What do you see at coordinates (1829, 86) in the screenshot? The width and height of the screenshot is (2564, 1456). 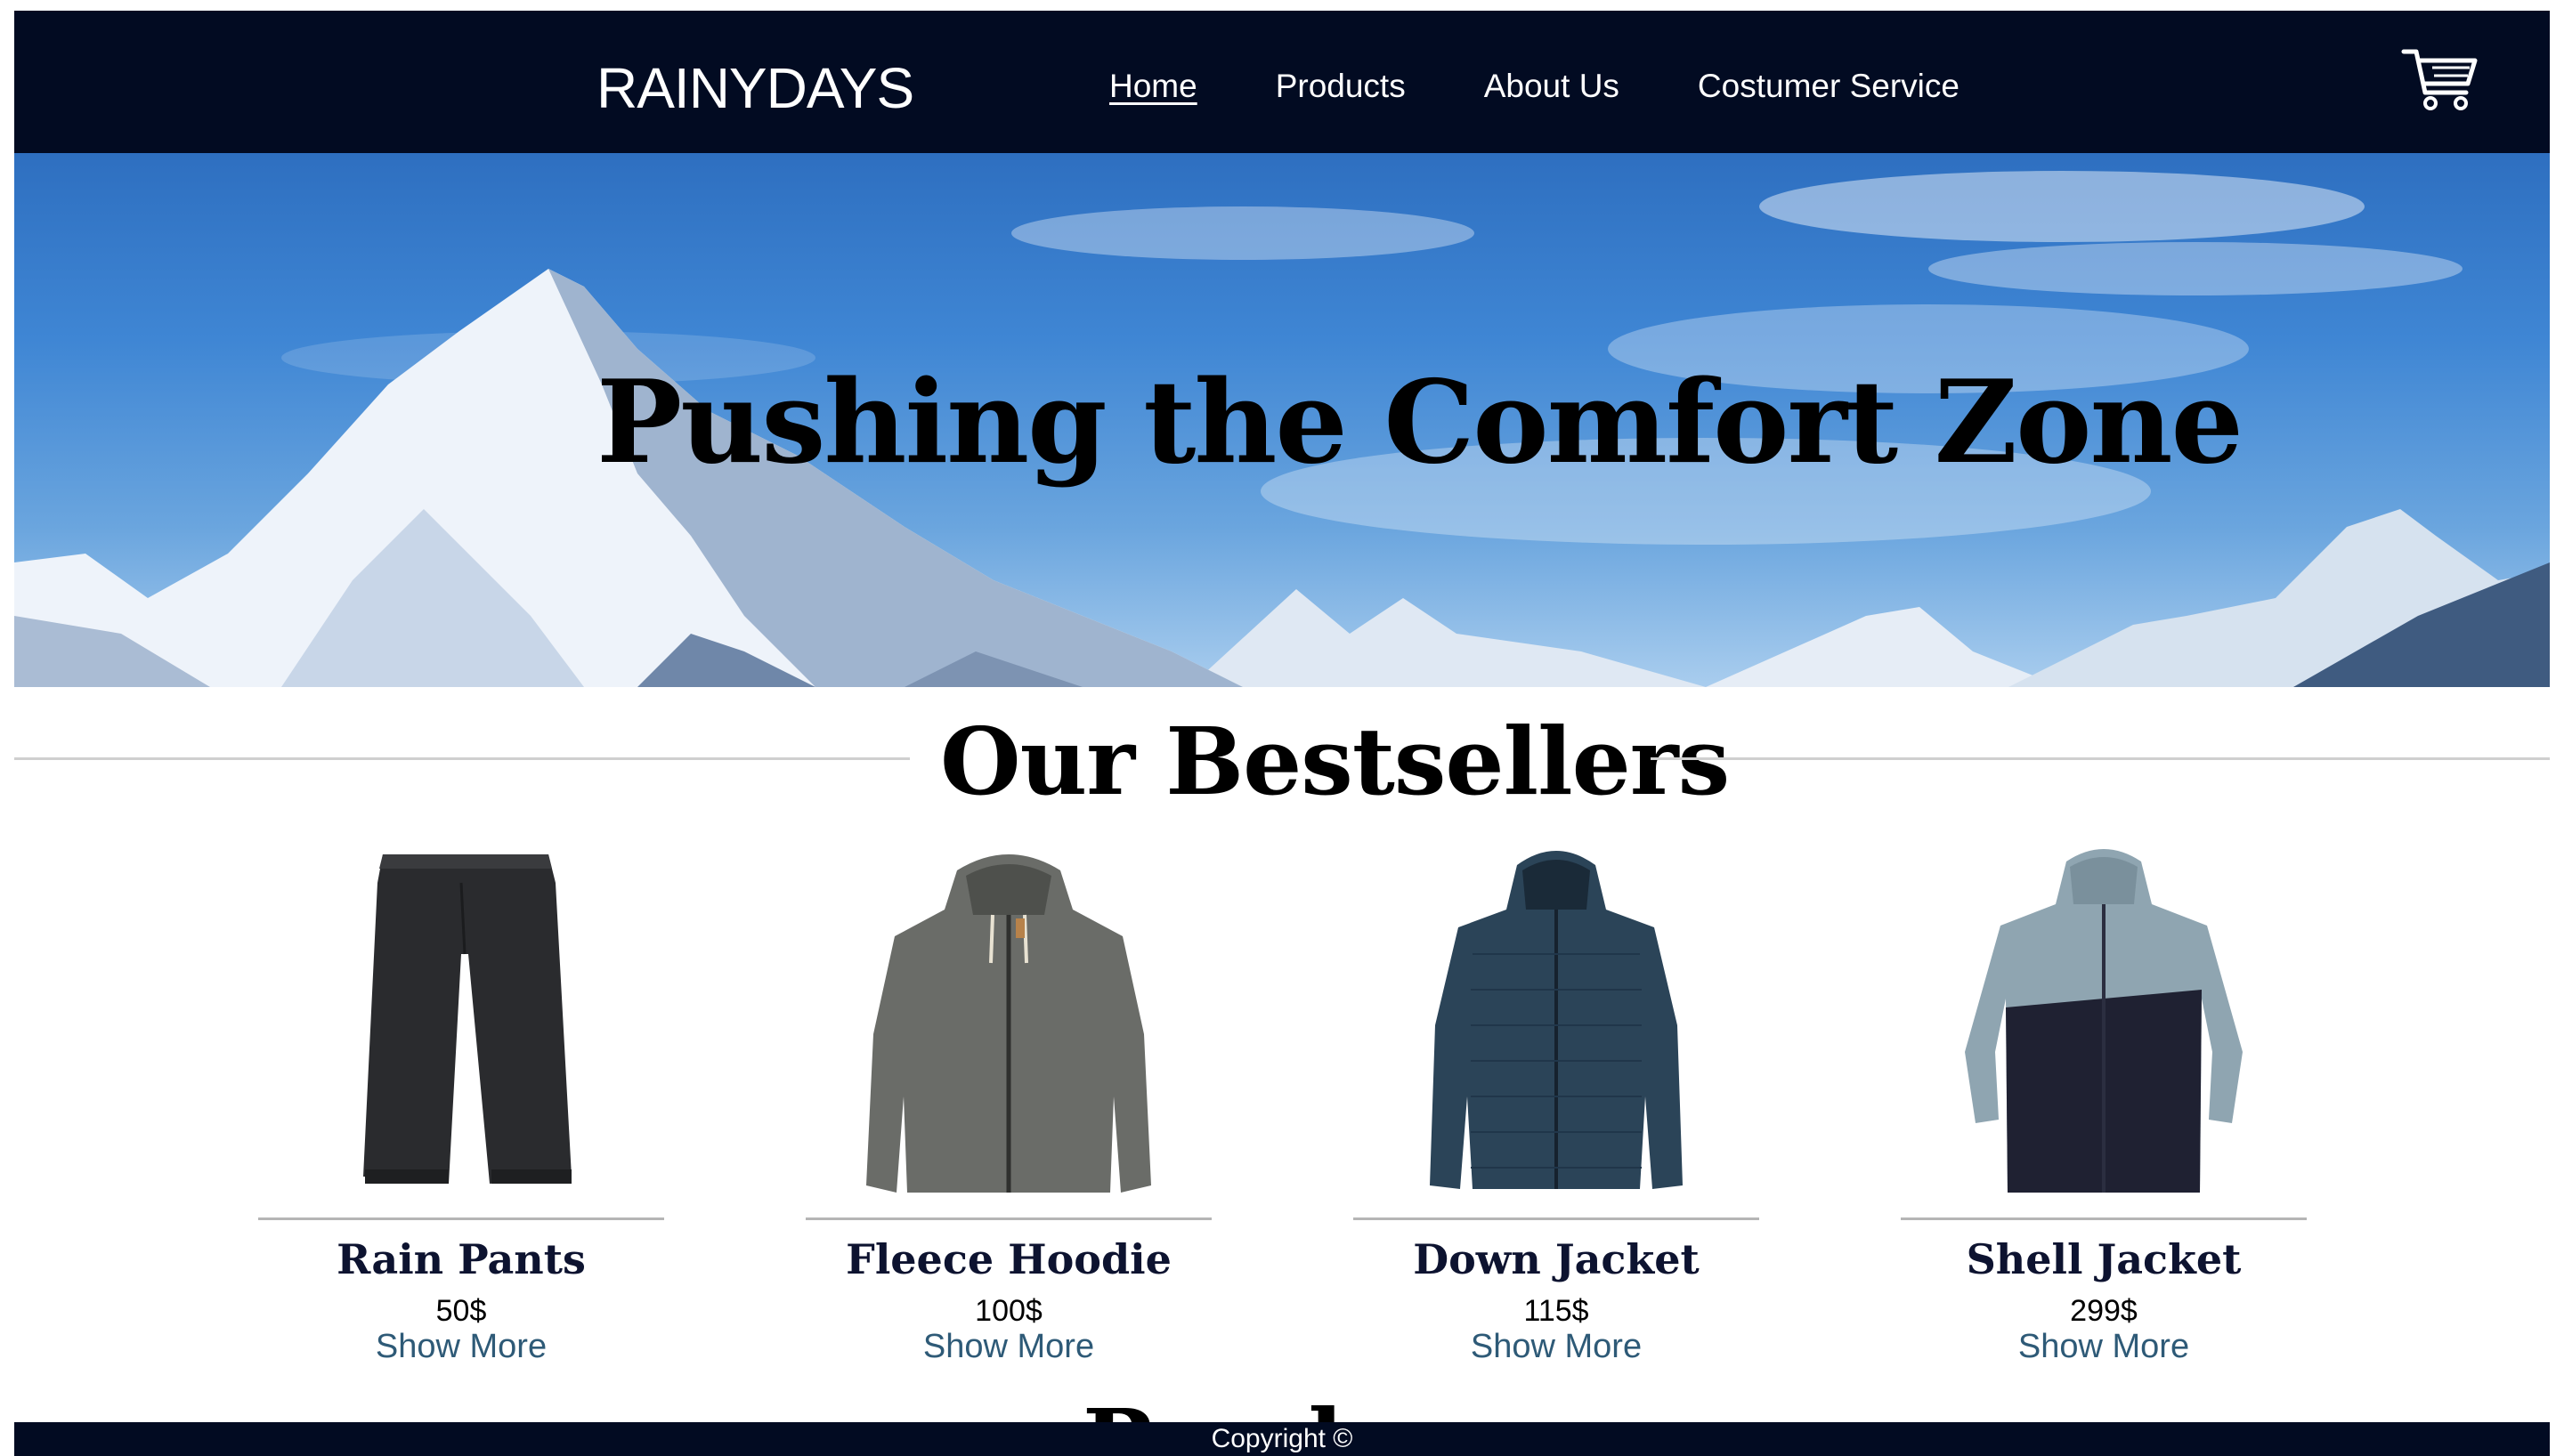 I see `nav-costumer-service: Costumer Service` at bounding box center [1829, 86].